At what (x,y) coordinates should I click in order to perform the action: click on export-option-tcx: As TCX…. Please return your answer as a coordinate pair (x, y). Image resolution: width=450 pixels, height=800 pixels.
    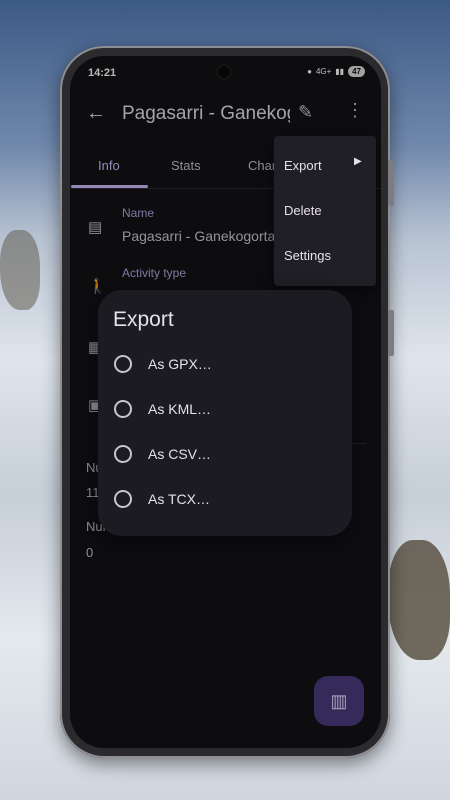
    Looking at the image, I should click on (162, 499).